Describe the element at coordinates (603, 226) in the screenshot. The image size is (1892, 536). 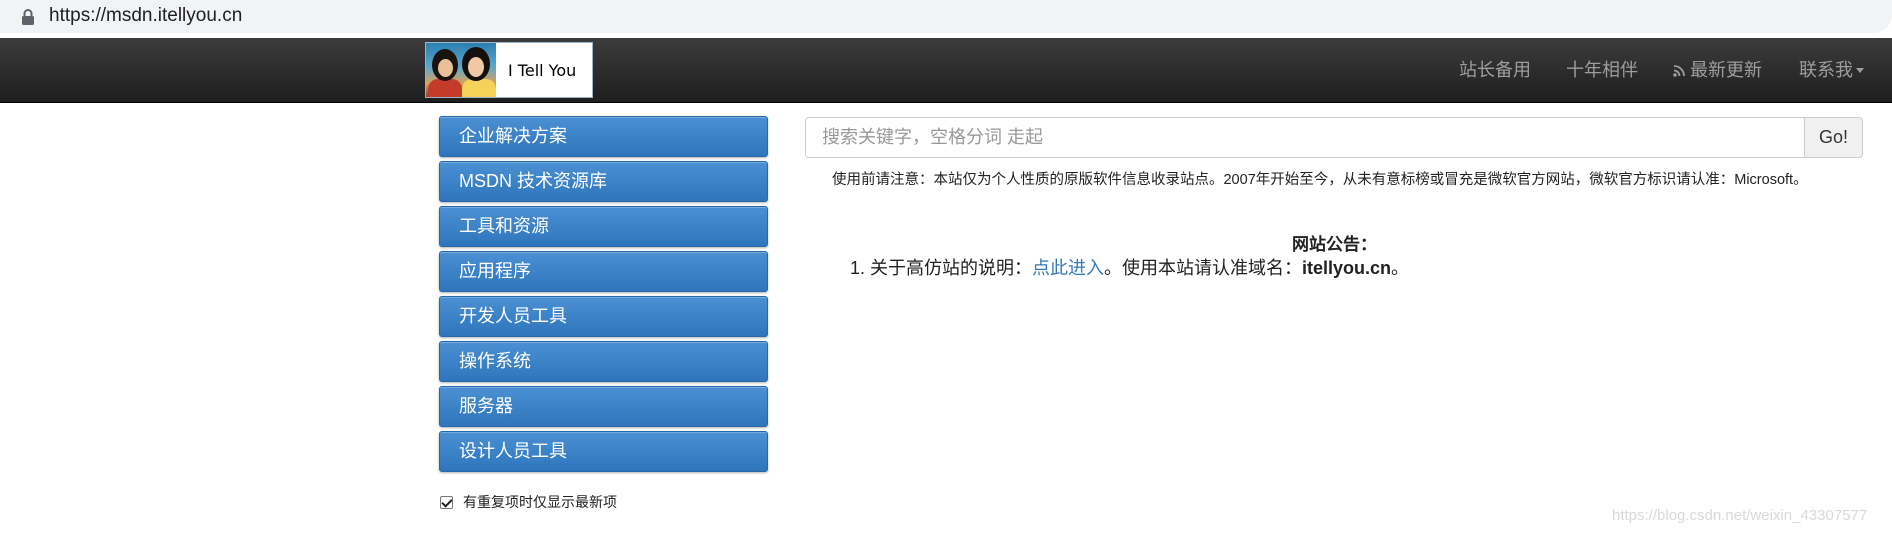
I see `sidebar-item-tools-resources: 工具和资源` at that location.